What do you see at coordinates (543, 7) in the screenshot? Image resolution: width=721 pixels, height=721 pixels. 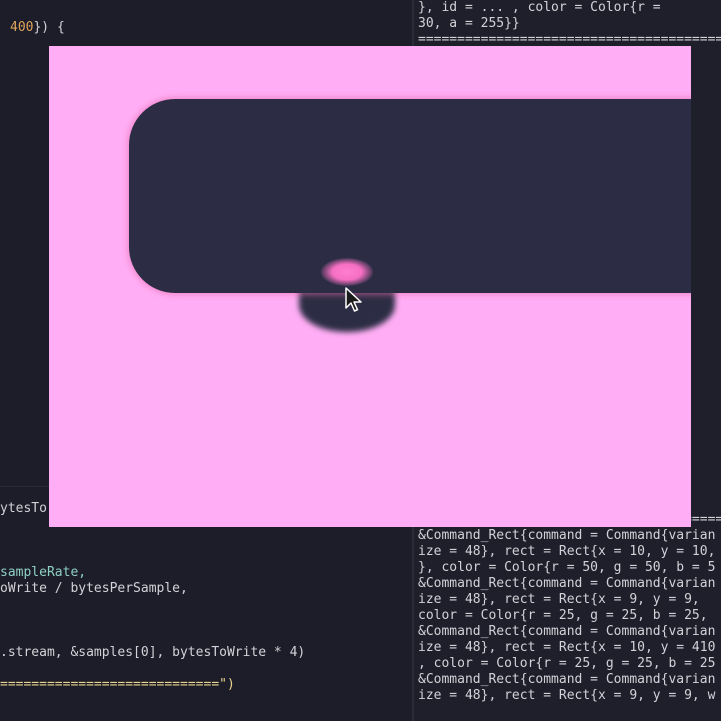 I see `console-line: }, id = ... , color = Color{r =` at bounding box center [543, 7].